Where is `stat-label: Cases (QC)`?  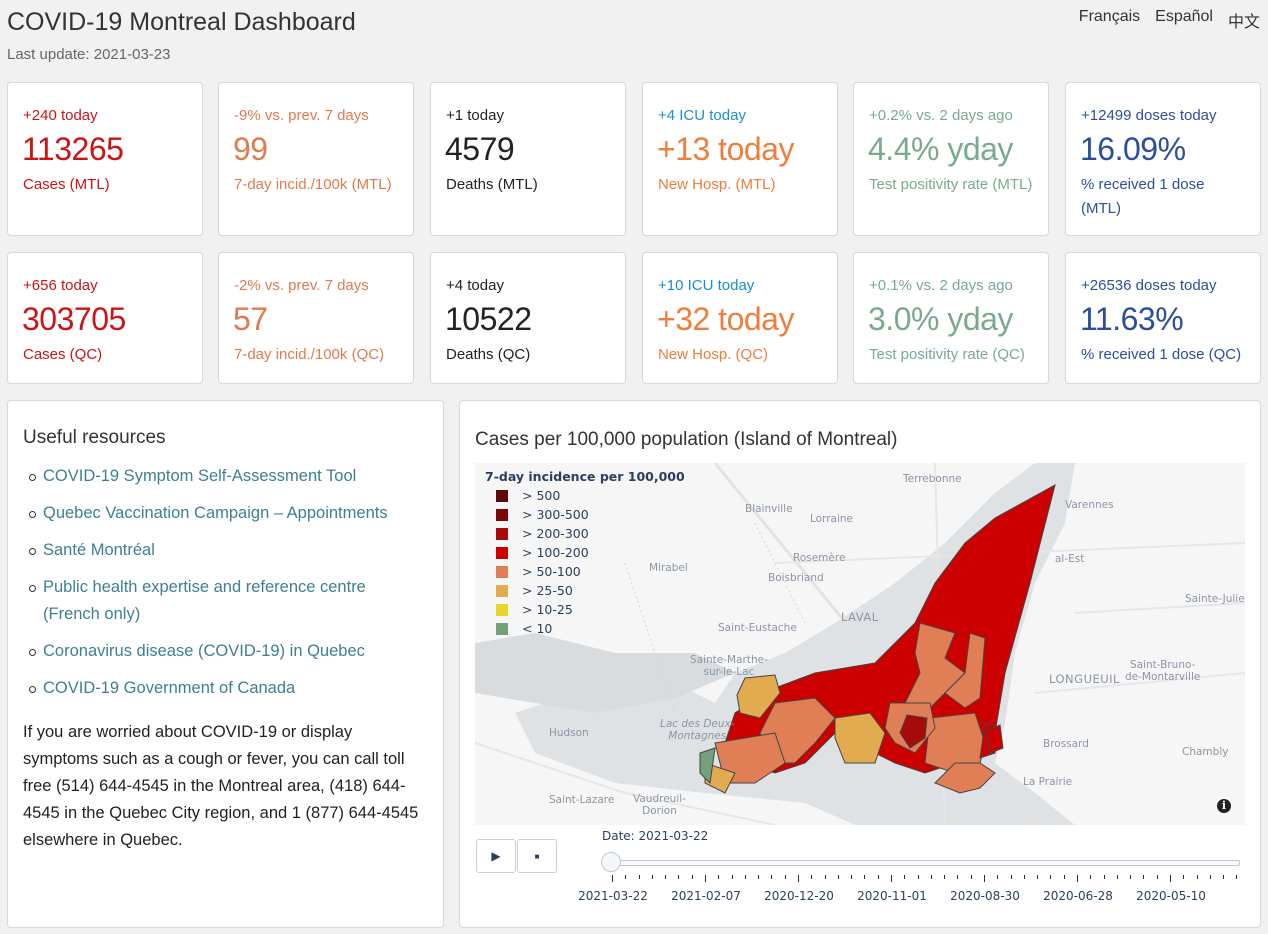 stat-label: Cases (QC) is located at coordinates (63, 354).